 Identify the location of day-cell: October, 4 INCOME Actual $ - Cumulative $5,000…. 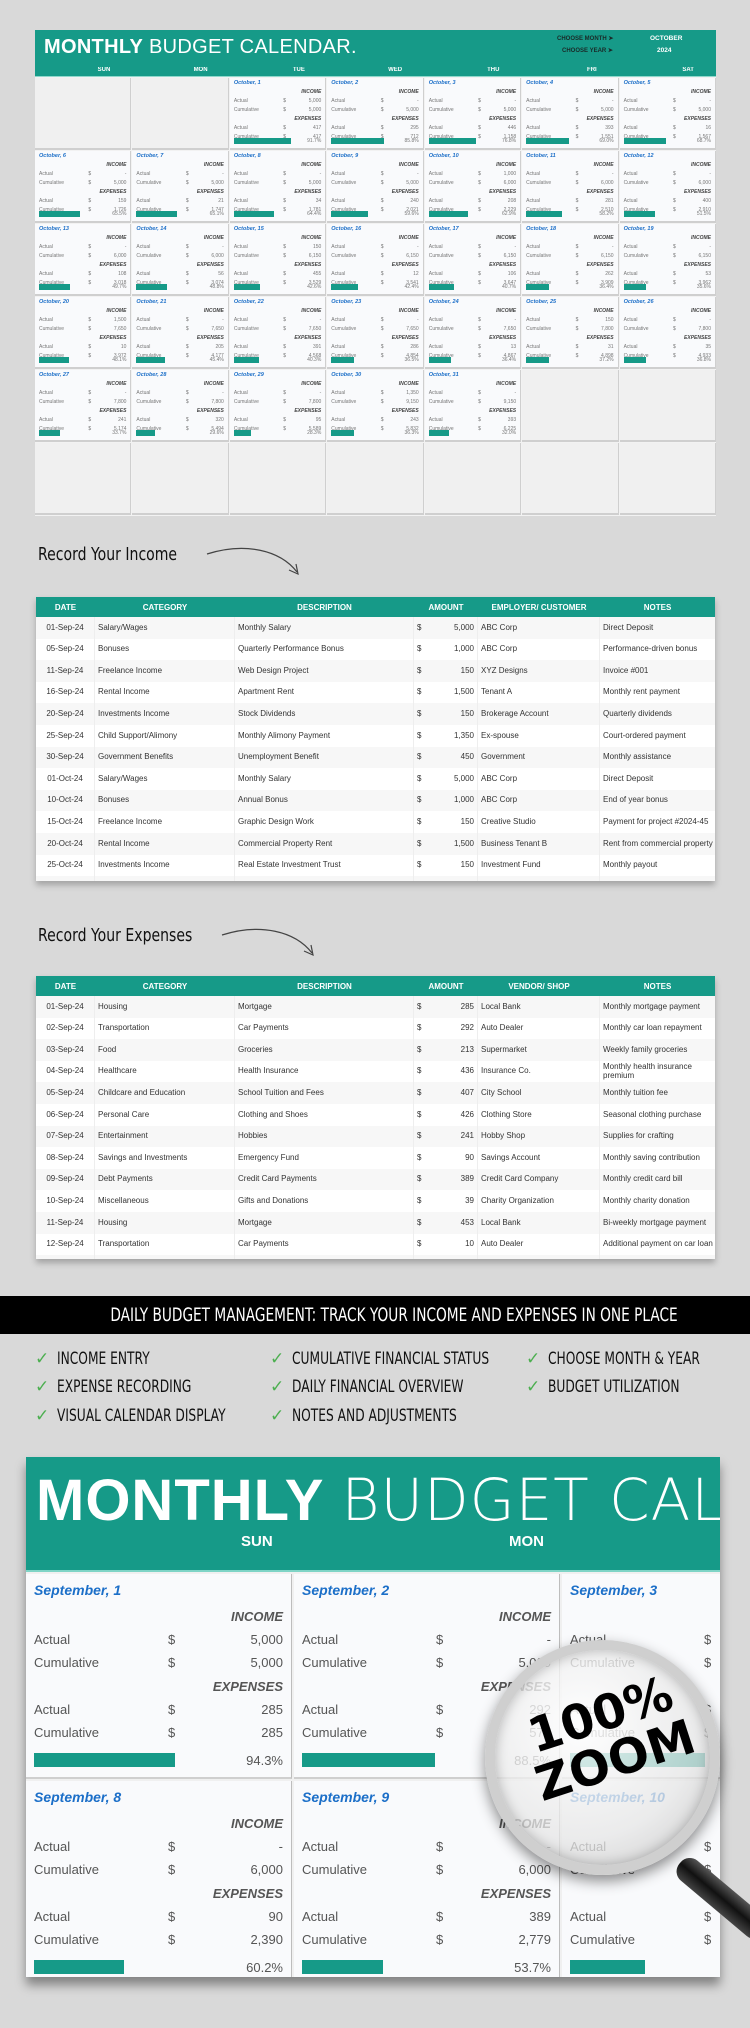
(570, 114).